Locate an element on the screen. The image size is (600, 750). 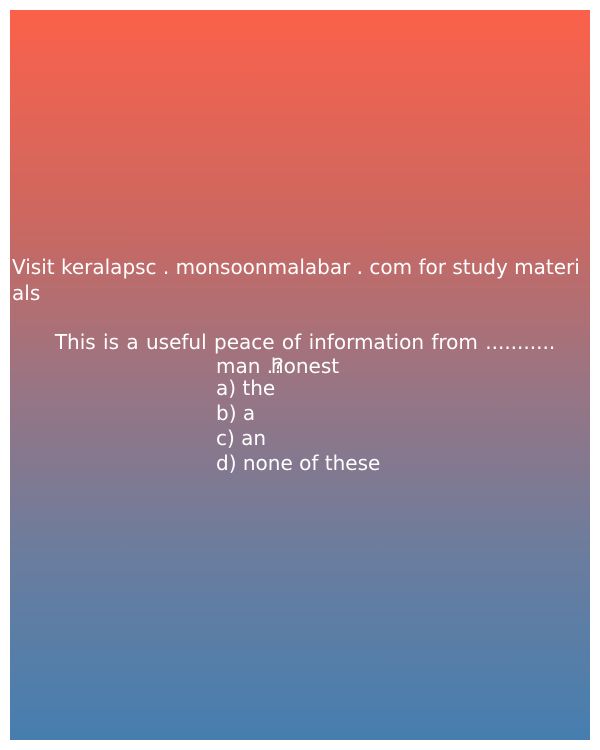
option-b: b) a is located at coordinates (236, 413).